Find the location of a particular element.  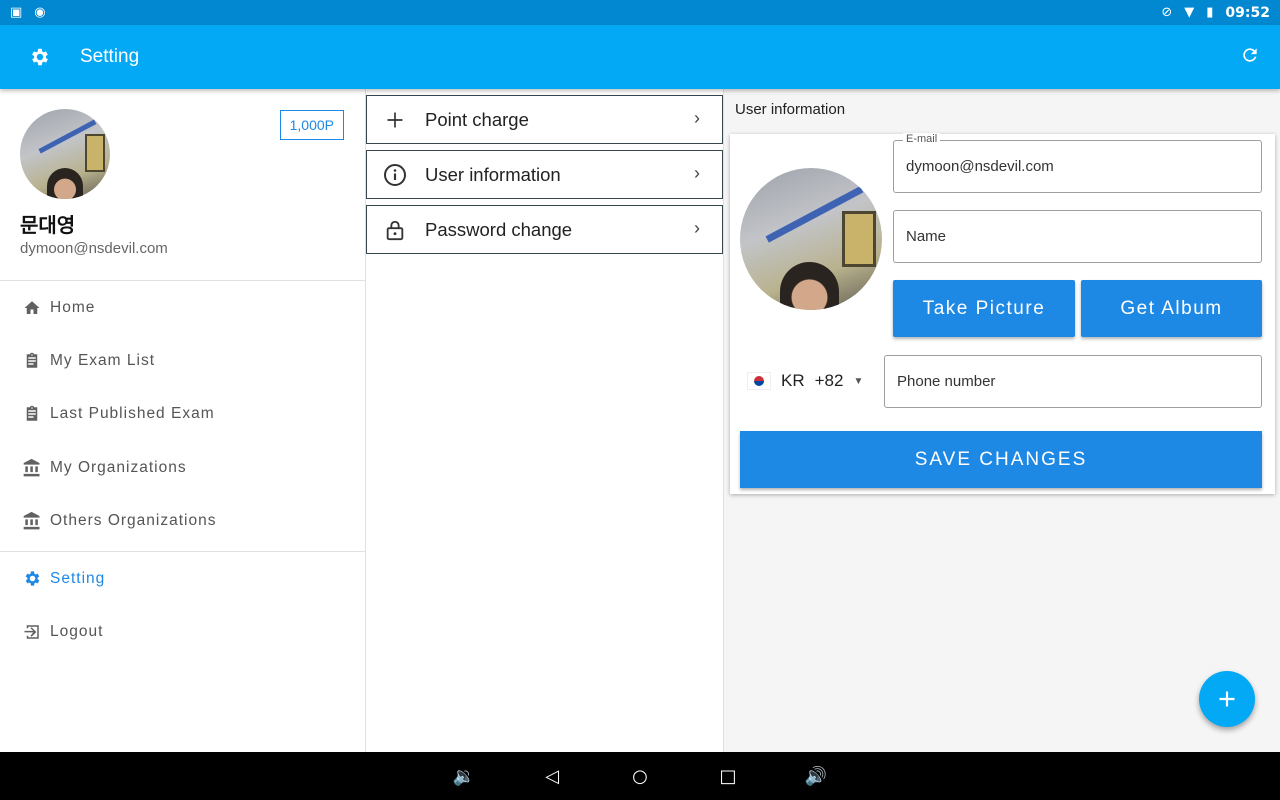

phone-placeholder: Phone number is located at coordinates (946, 381).